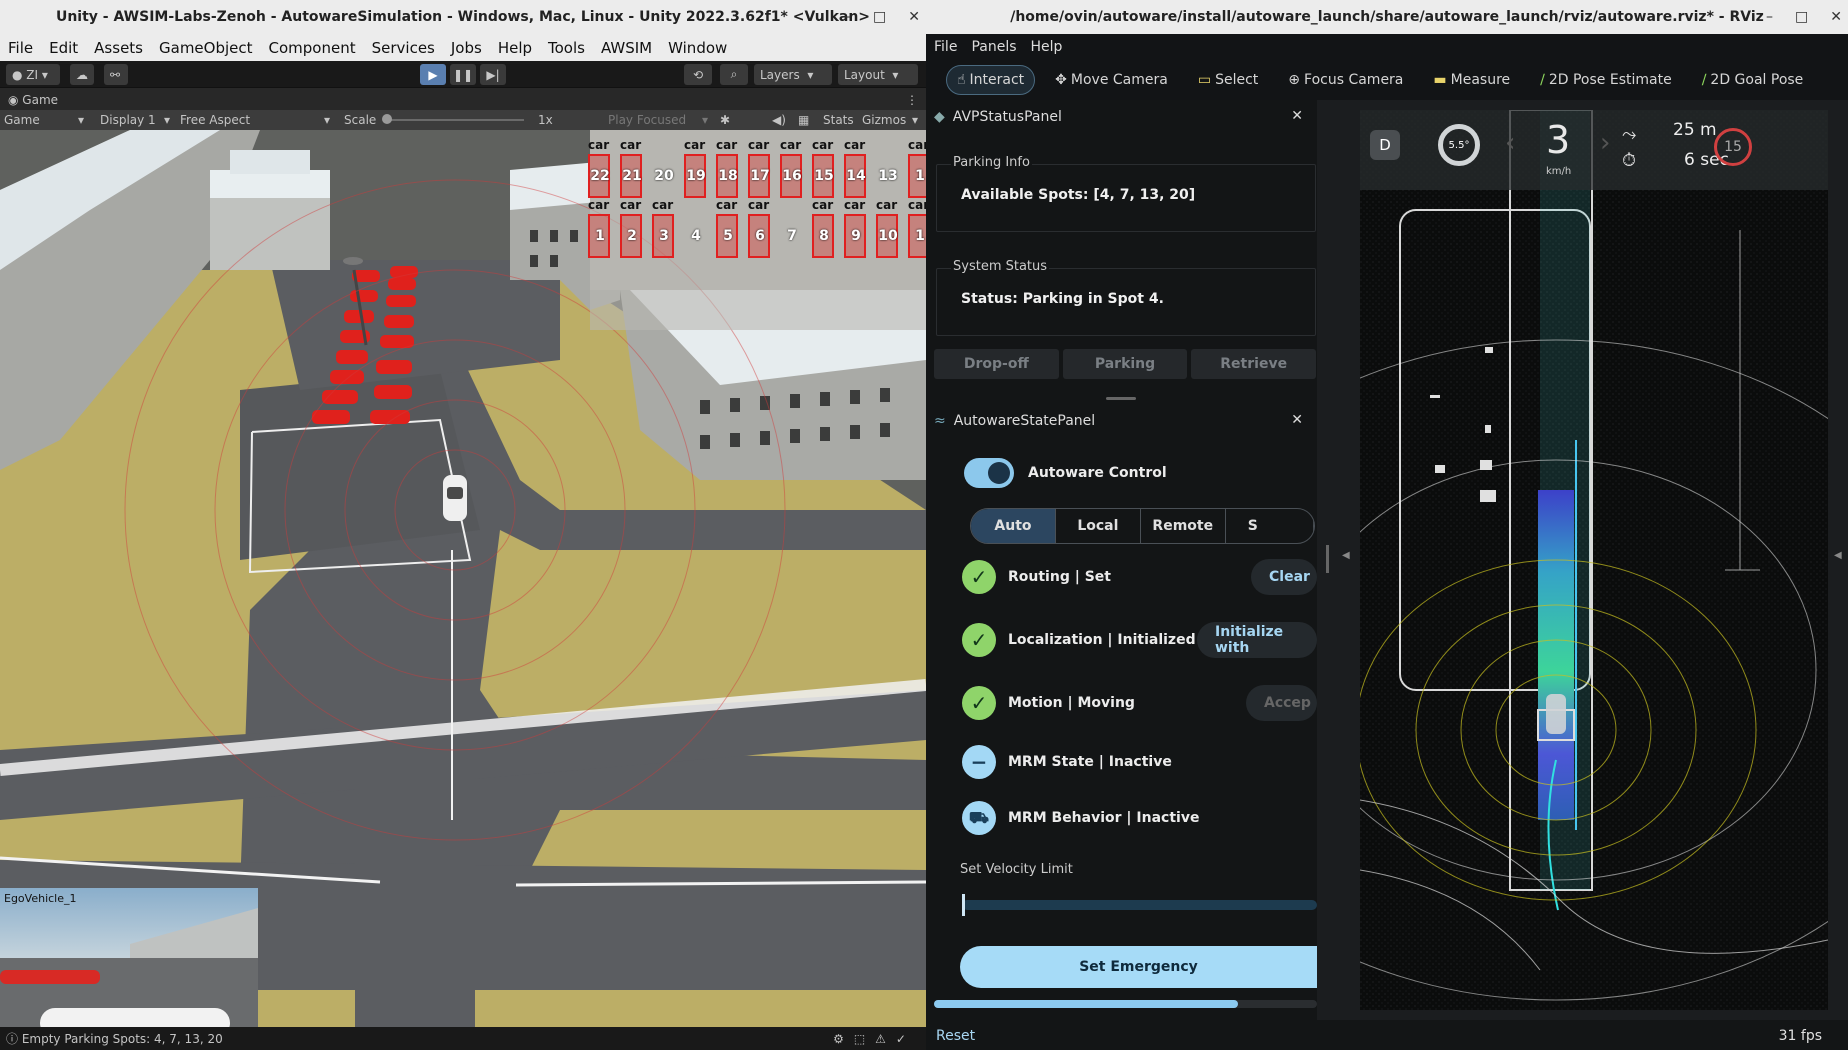 The height and width of the screenshot is (1050, 1848). I want to click on bug-icon: ✱, so click(725, 120).